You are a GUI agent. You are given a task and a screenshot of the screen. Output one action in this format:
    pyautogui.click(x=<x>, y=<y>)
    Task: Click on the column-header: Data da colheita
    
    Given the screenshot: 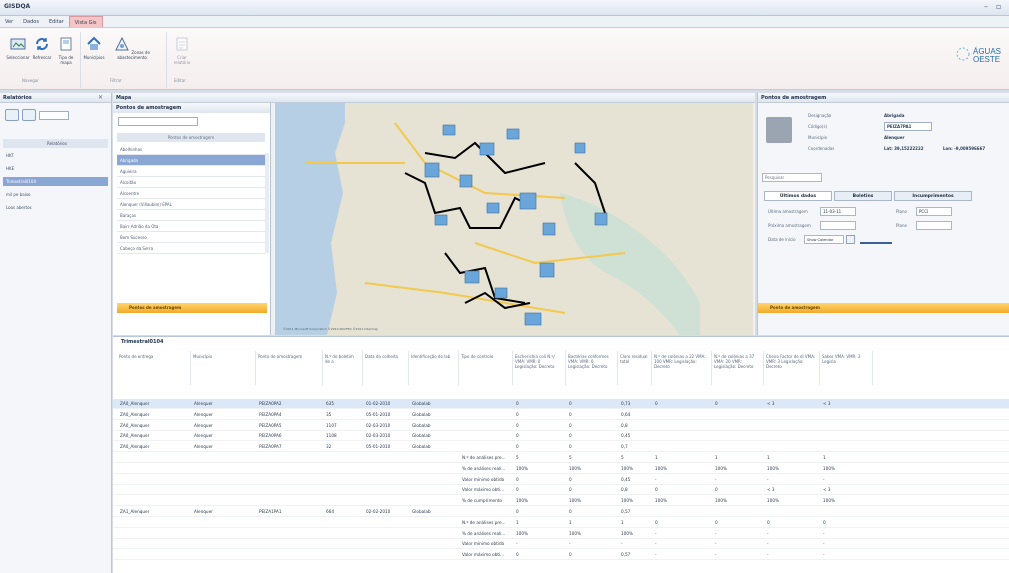 What is the action you would take?
    pyautogui.click(x=386, y=368)
    